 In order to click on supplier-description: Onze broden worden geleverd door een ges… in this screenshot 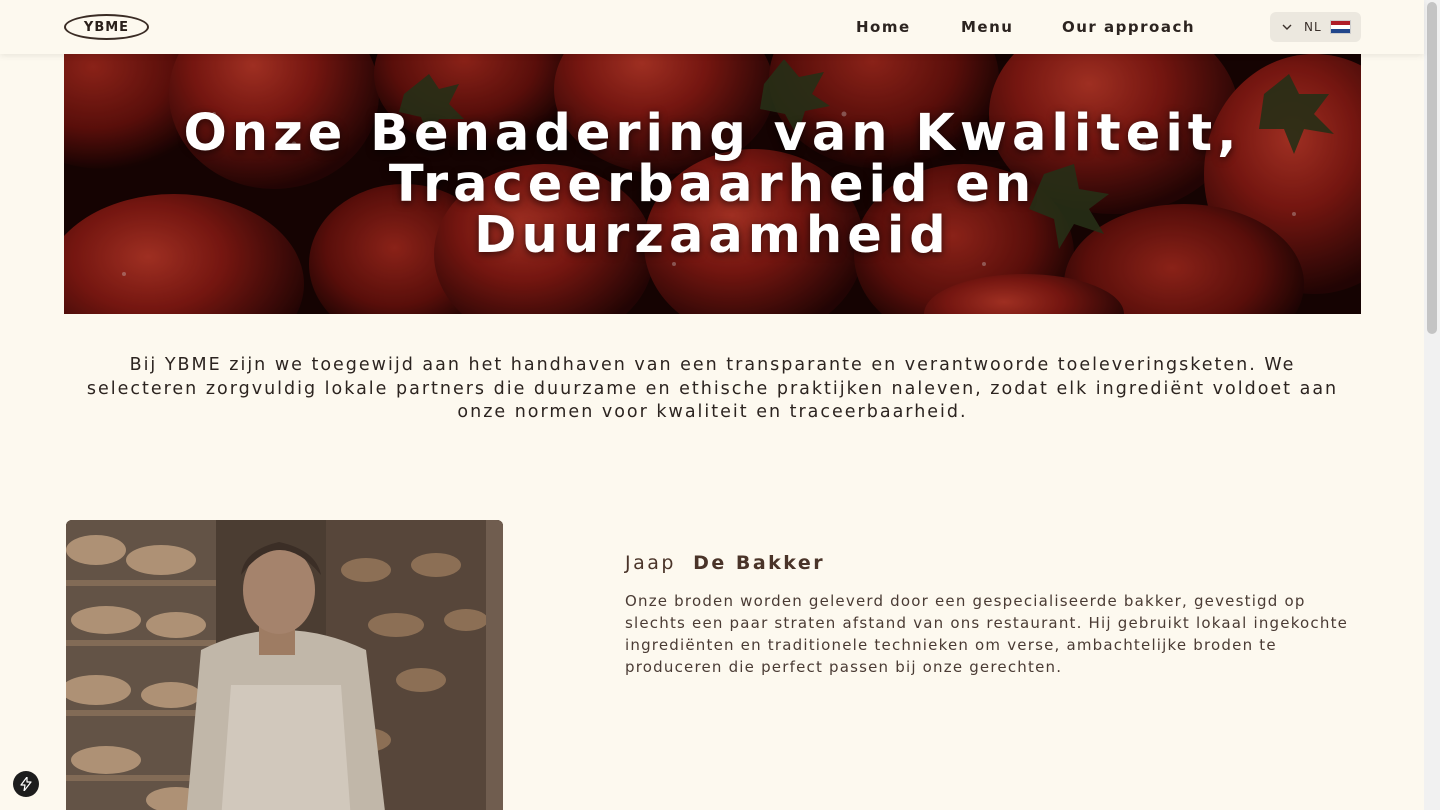, I will do `click(987, 634)`.